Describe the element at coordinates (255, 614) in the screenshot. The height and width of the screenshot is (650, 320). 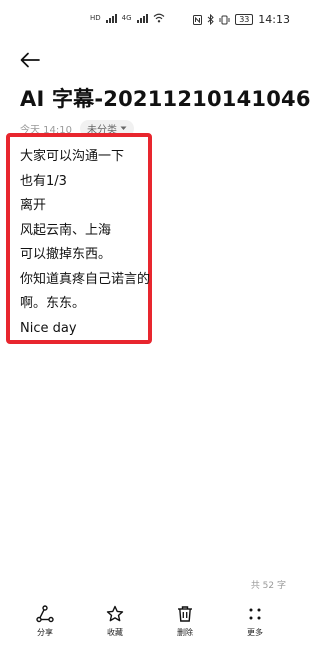
I see `more-dots-icon` at that location.